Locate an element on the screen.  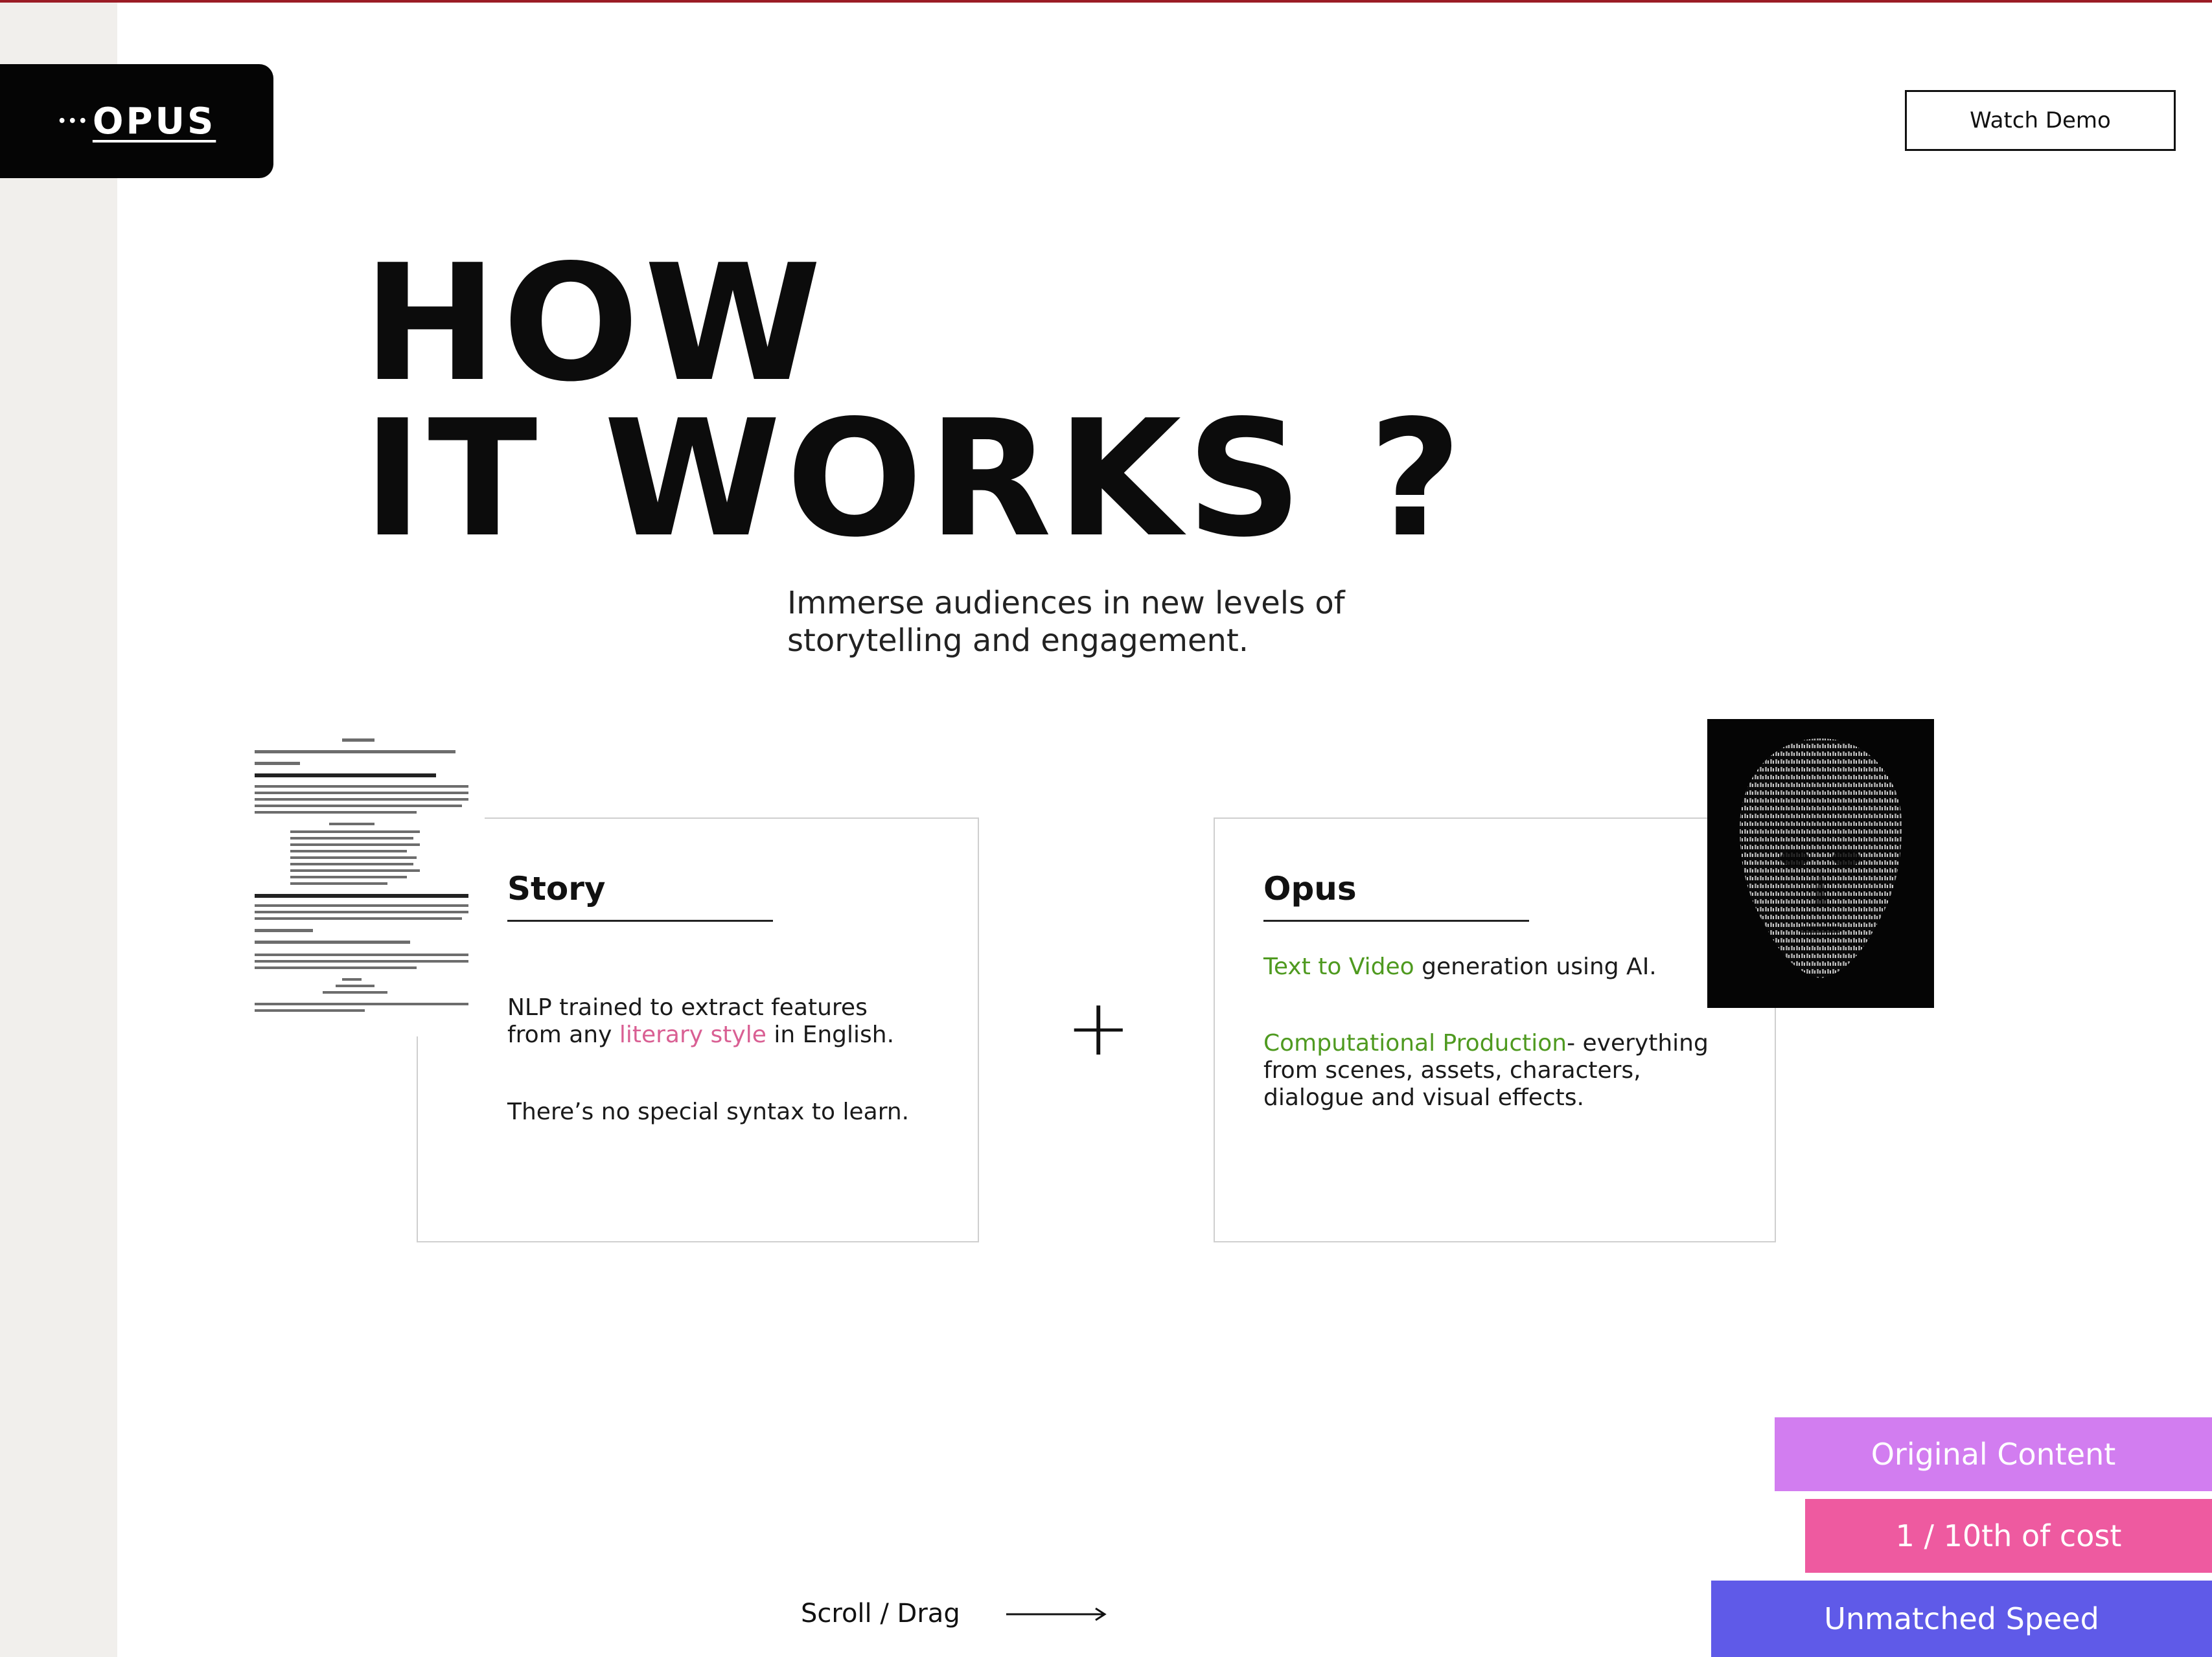
scroll-drag-label: Scroll / Drag is located at coordinates (880, 1613).